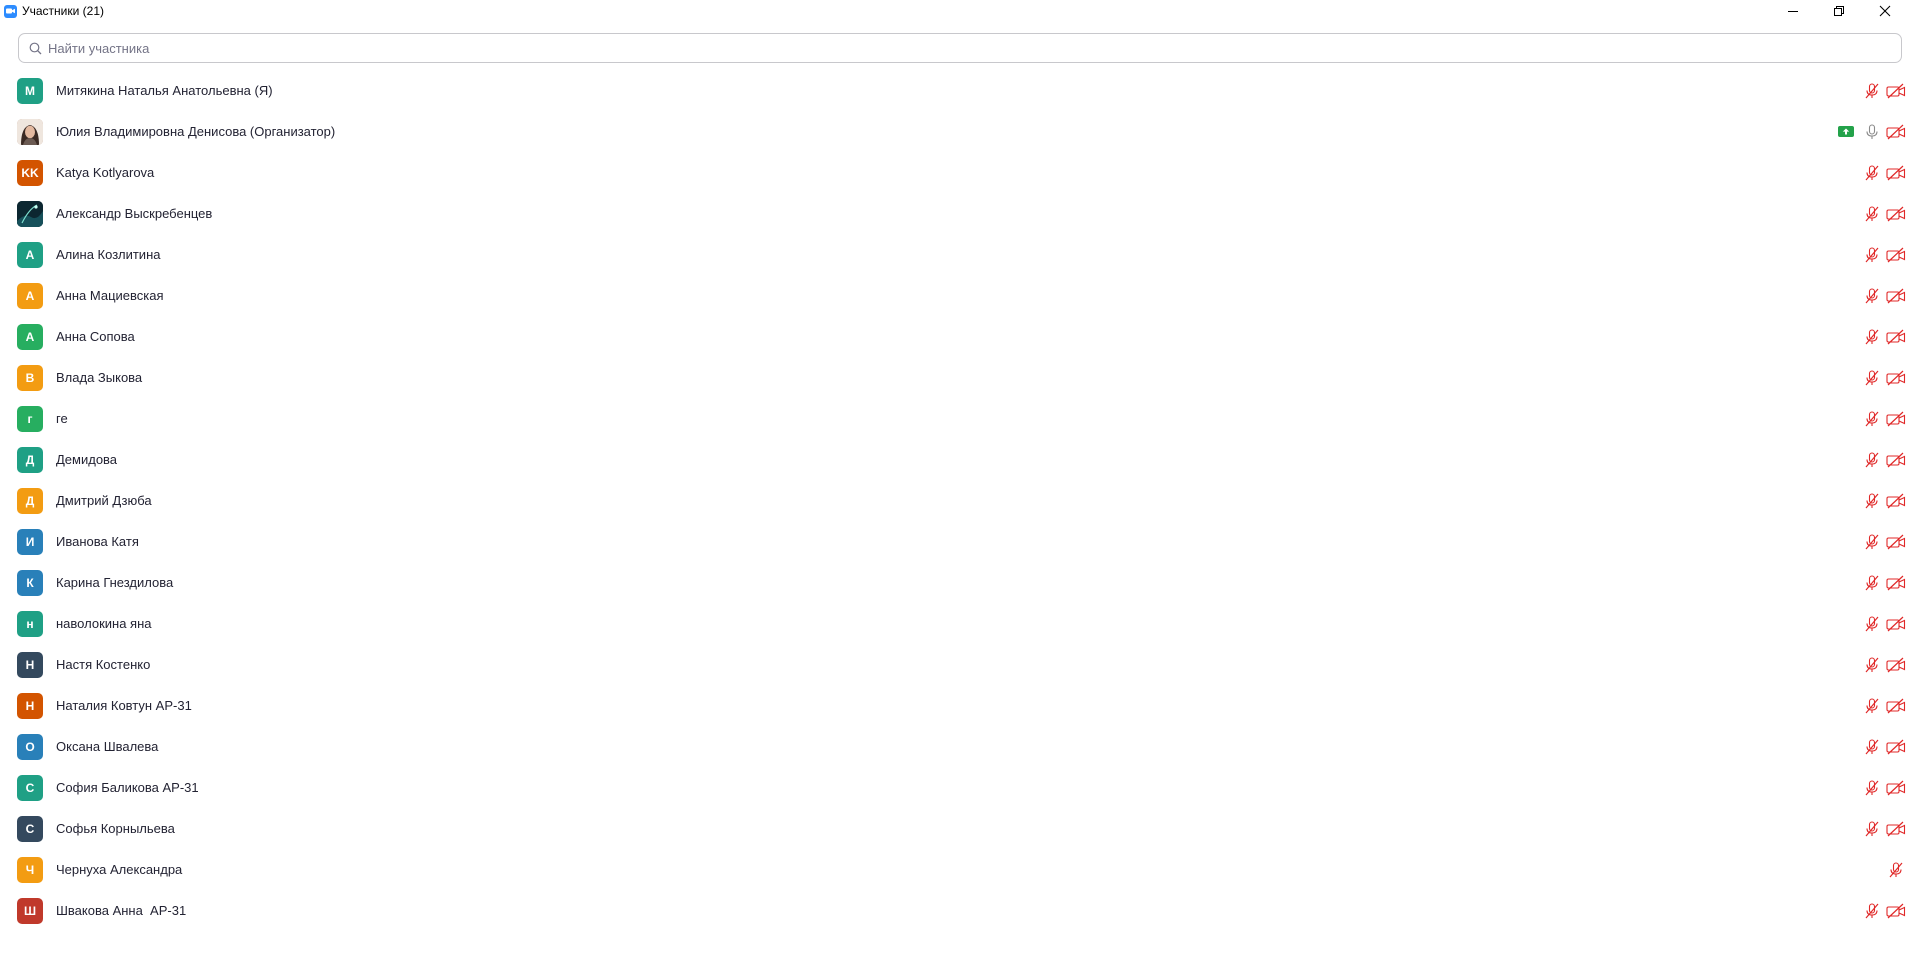  I want to click on restore-button, so click(1839, 11).